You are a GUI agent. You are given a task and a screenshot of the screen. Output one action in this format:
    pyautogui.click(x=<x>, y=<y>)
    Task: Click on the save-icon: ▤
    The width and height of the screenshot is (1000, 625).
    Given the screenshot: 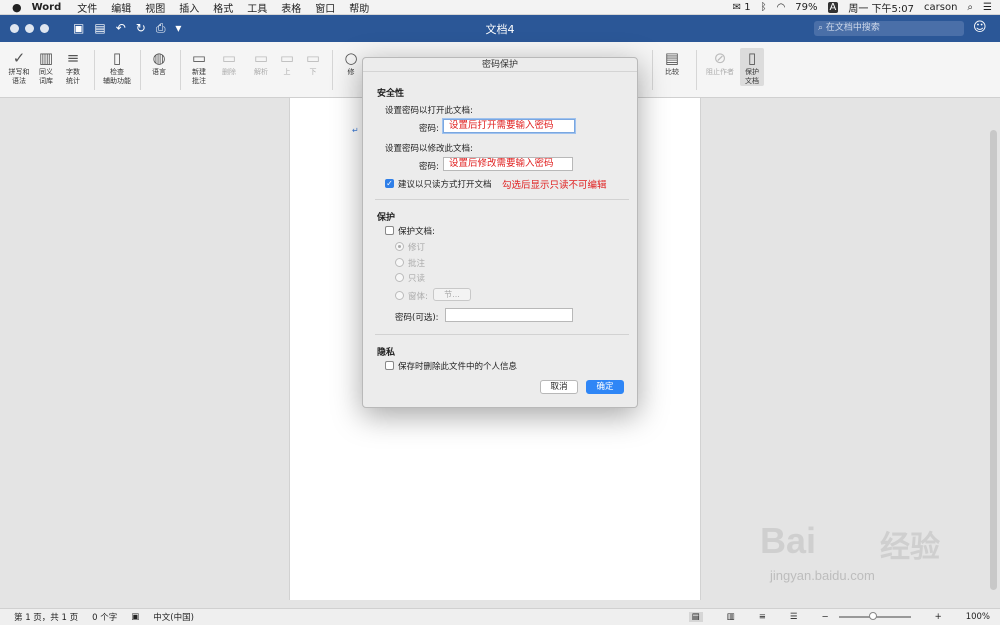 What is the action you would take?
    pyautogui.click(x=99, y=28)
    